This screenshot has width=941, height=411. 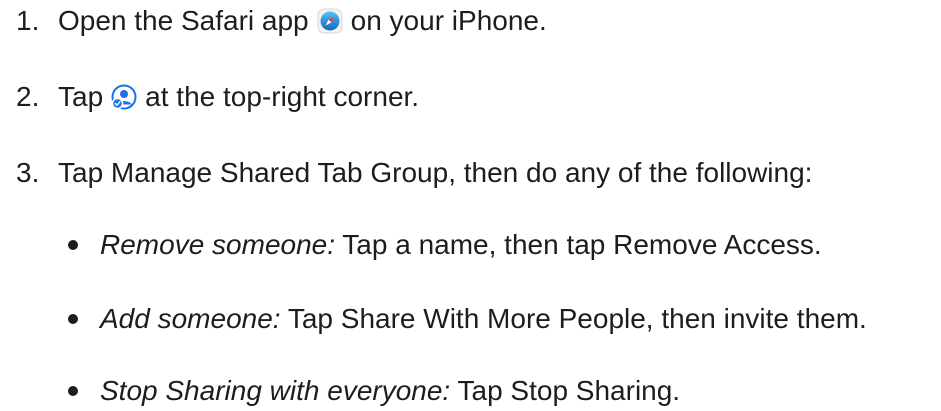 What do you see at coordinates (183, 20) in the screenshot?
I see `step-text: Open the Safari app` at bounding box center [183, 20].